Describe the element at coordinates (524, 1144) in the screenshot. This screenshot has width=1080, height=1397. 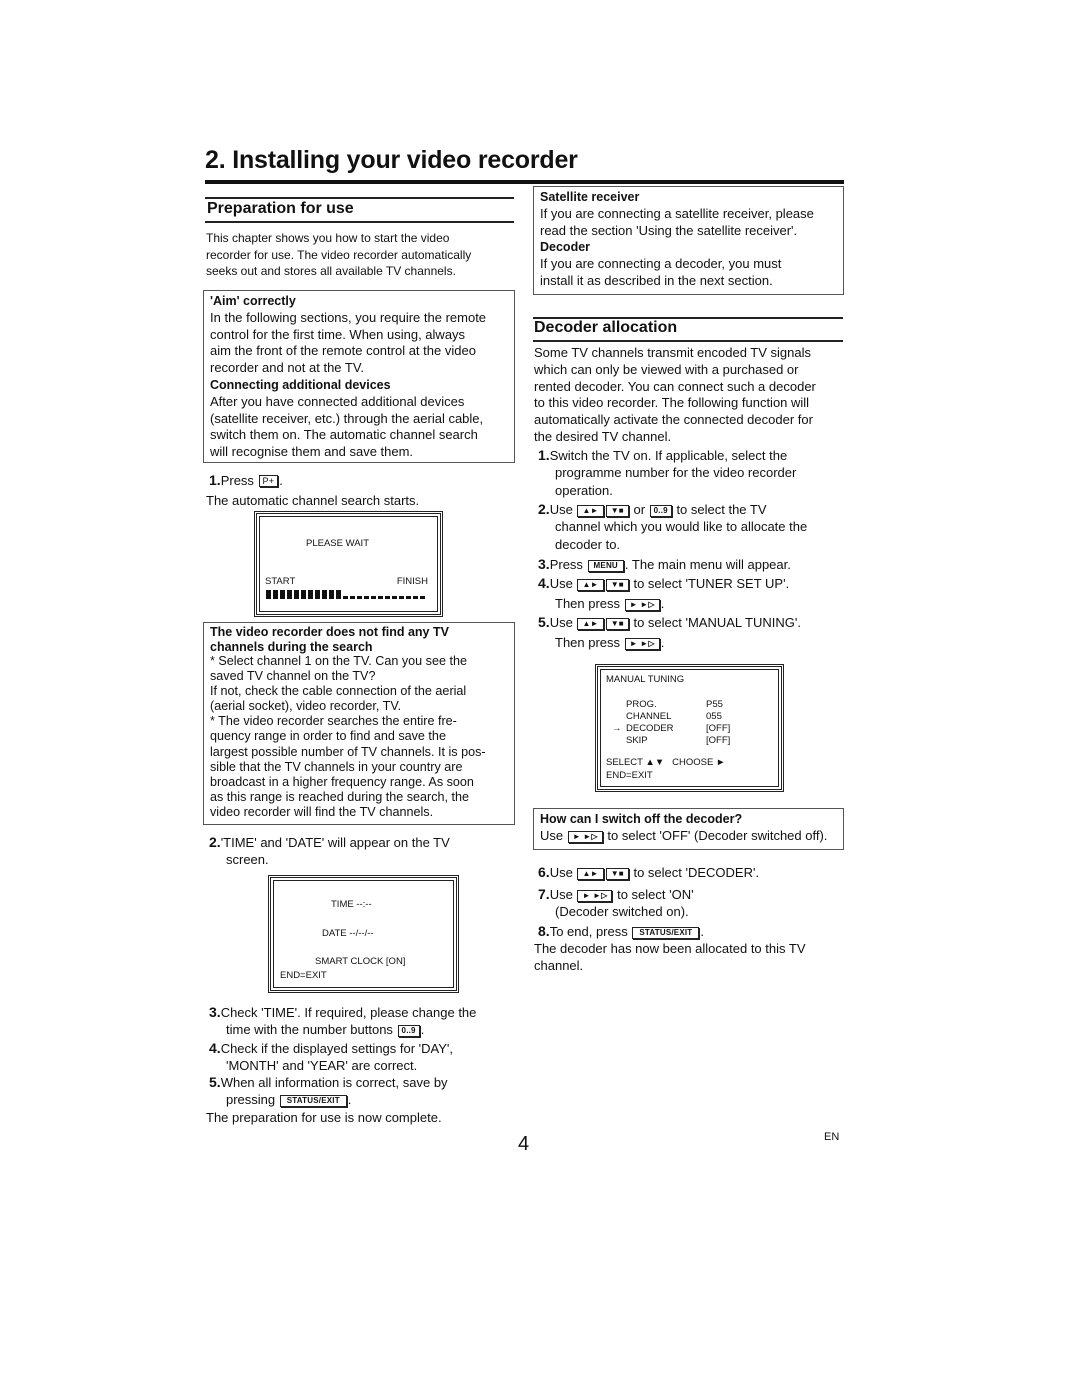
I see `page-number: 4` at that location.